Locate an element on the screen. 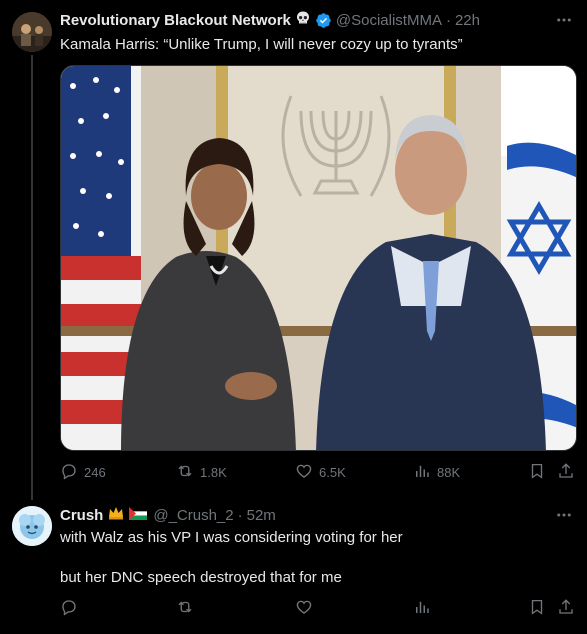 The image size is (587, 634). verified-badge-icon is located at coordinates (323, 20).